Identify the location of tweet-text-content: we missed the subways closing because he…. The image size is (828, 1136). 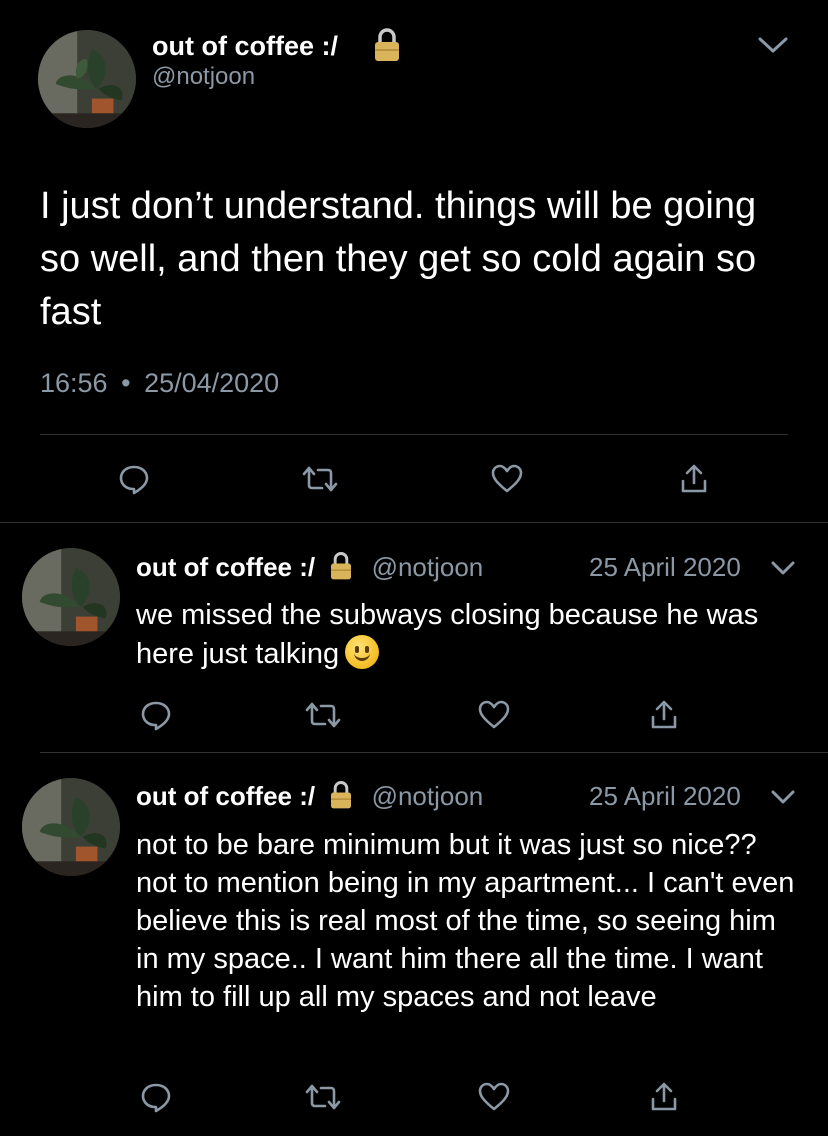
(447, 634).